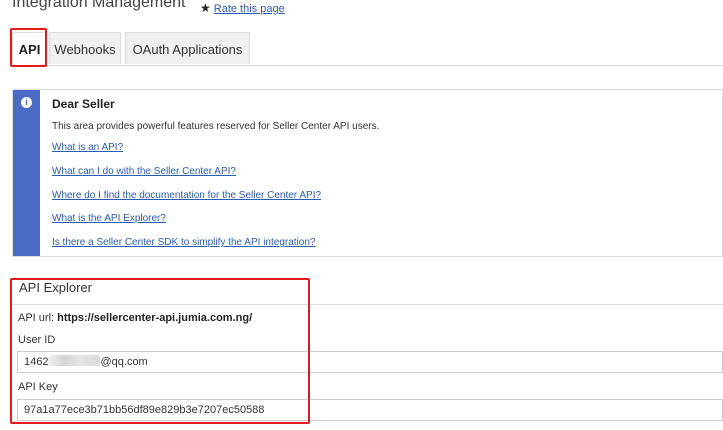 The height and width of the screenshot is (430, 723). Describe the element at coordinates (26, 173) in the screenshot. I see `info-panel-sidebar: i` at that location.